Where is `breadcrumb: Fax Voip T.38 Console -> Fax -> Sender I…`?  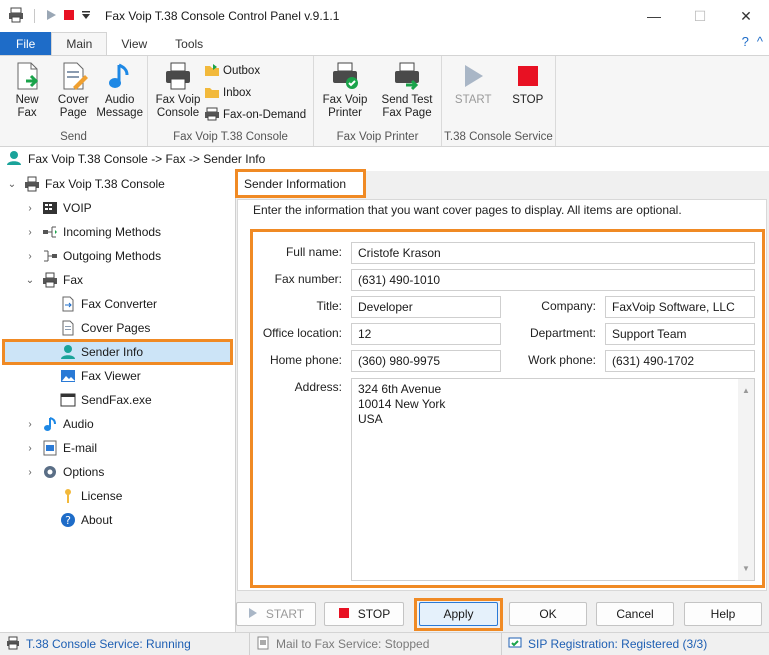 breadcrumb: Fax Voip T.38 Console -> Fax -> Sender I… is located at coordinates (384, 159).